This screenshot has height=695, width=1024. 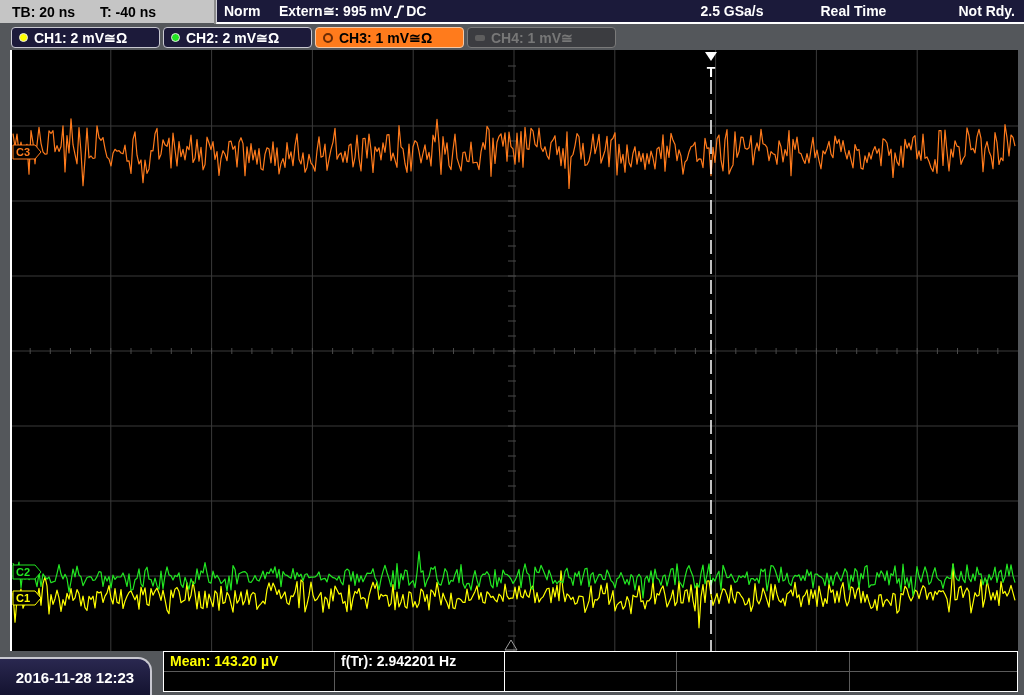 What do you see at coordinates (237, 37) in the screenshot?
I see `channel-tab: CH2: 2 mV≅Ω` at bounding box center [237, 37].